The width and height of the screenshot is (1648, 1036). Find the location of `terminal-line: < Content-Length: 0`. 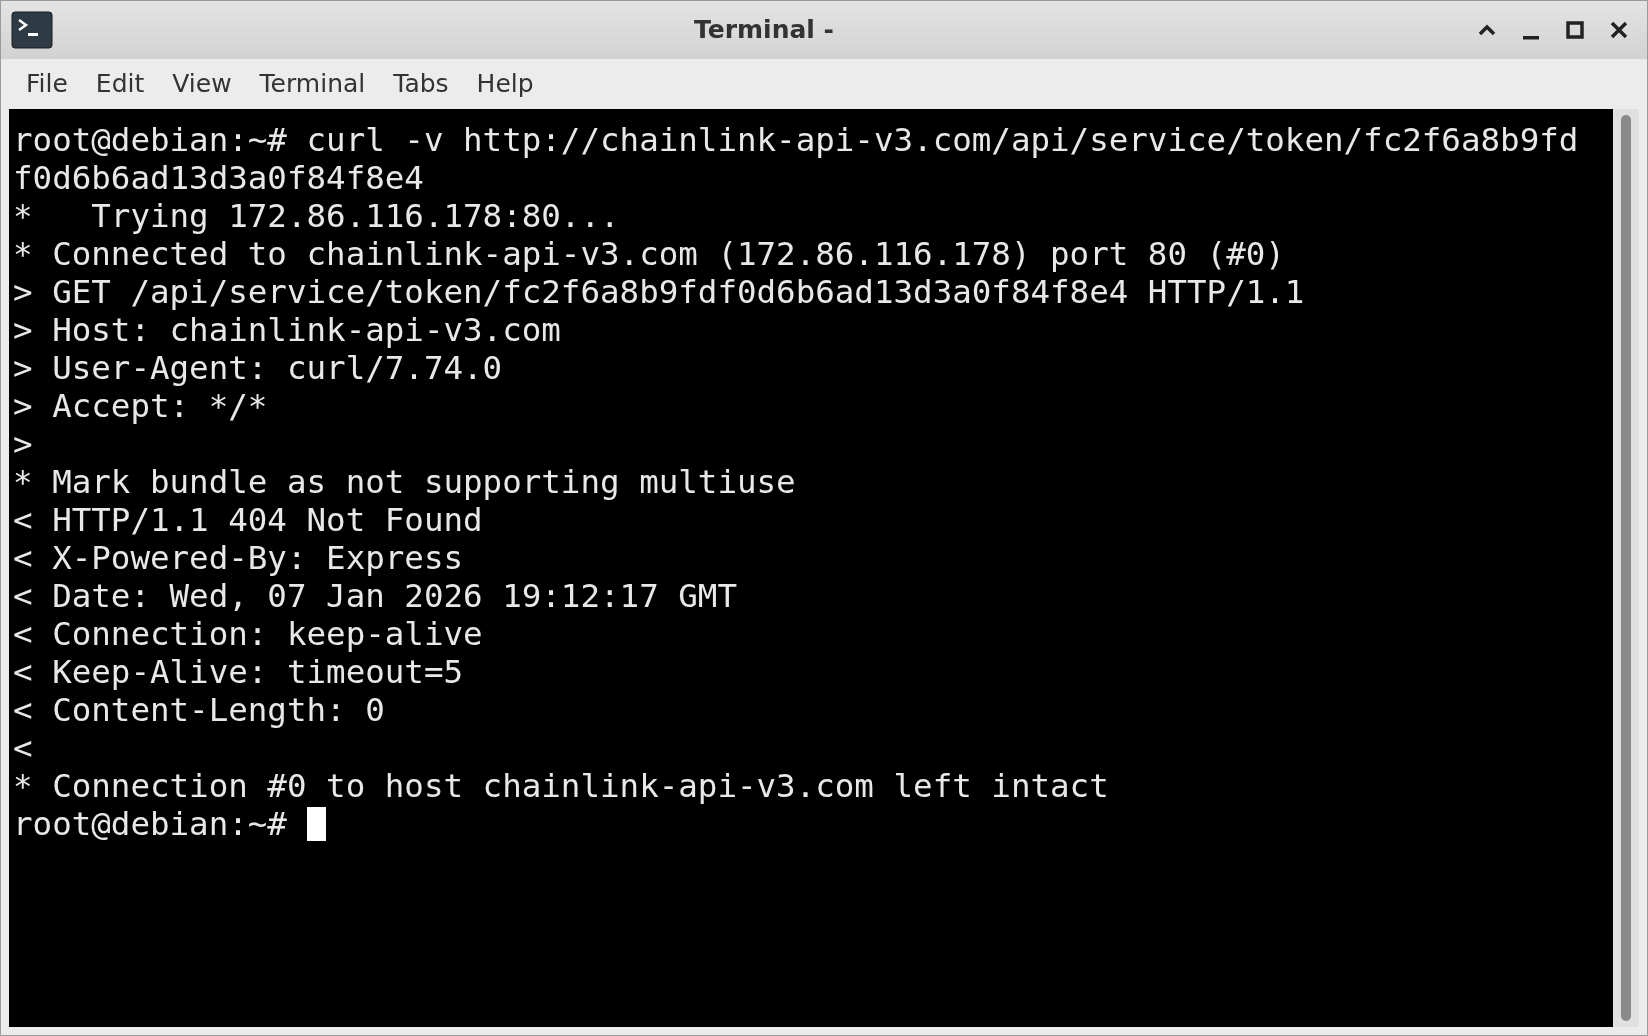

terminal-line: < Content-Length: 0 is located at coordinates (199, 710).